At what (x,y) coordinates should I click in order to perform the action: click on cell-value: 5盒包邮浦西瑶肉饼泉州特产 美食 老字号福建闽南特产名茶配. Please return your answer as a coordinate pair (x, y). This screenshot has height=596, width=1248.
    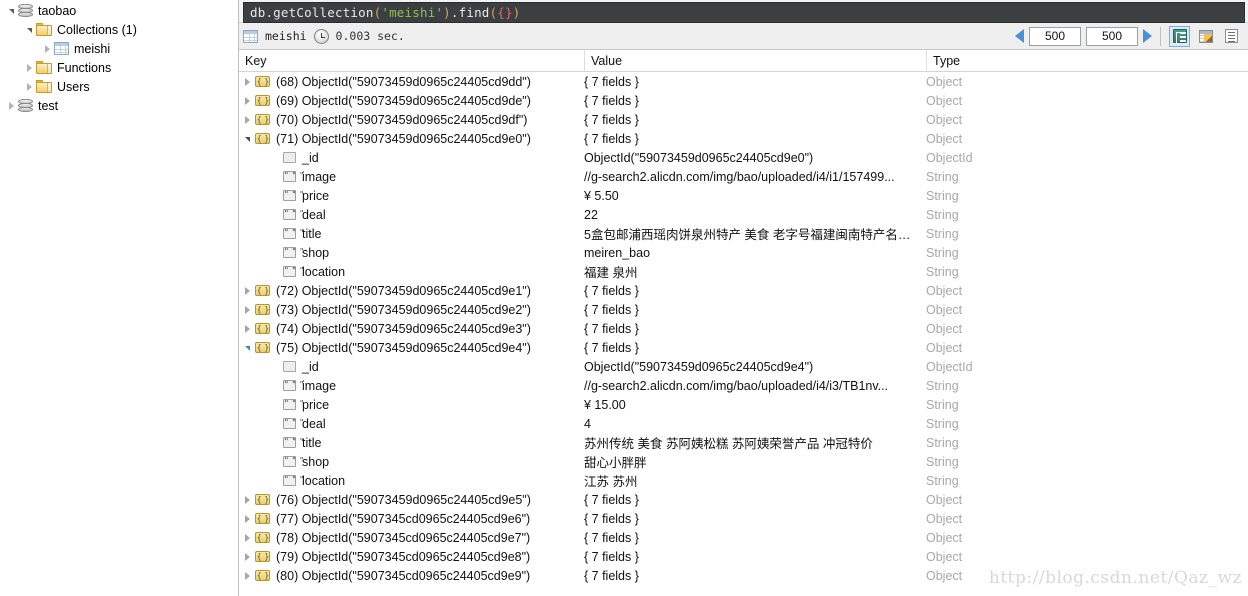
    Looking at the image, I should click on (753, 235).